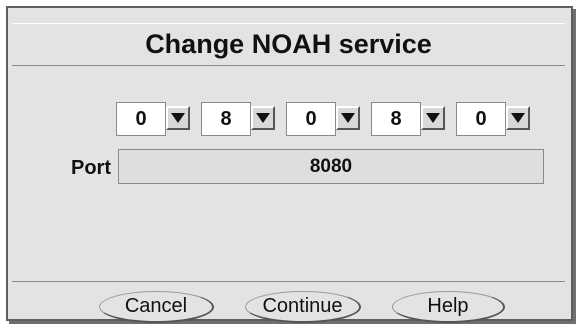 The height and width of the screenshot is (331, 582). I want to click on help-button: Help, so click(448, 307).